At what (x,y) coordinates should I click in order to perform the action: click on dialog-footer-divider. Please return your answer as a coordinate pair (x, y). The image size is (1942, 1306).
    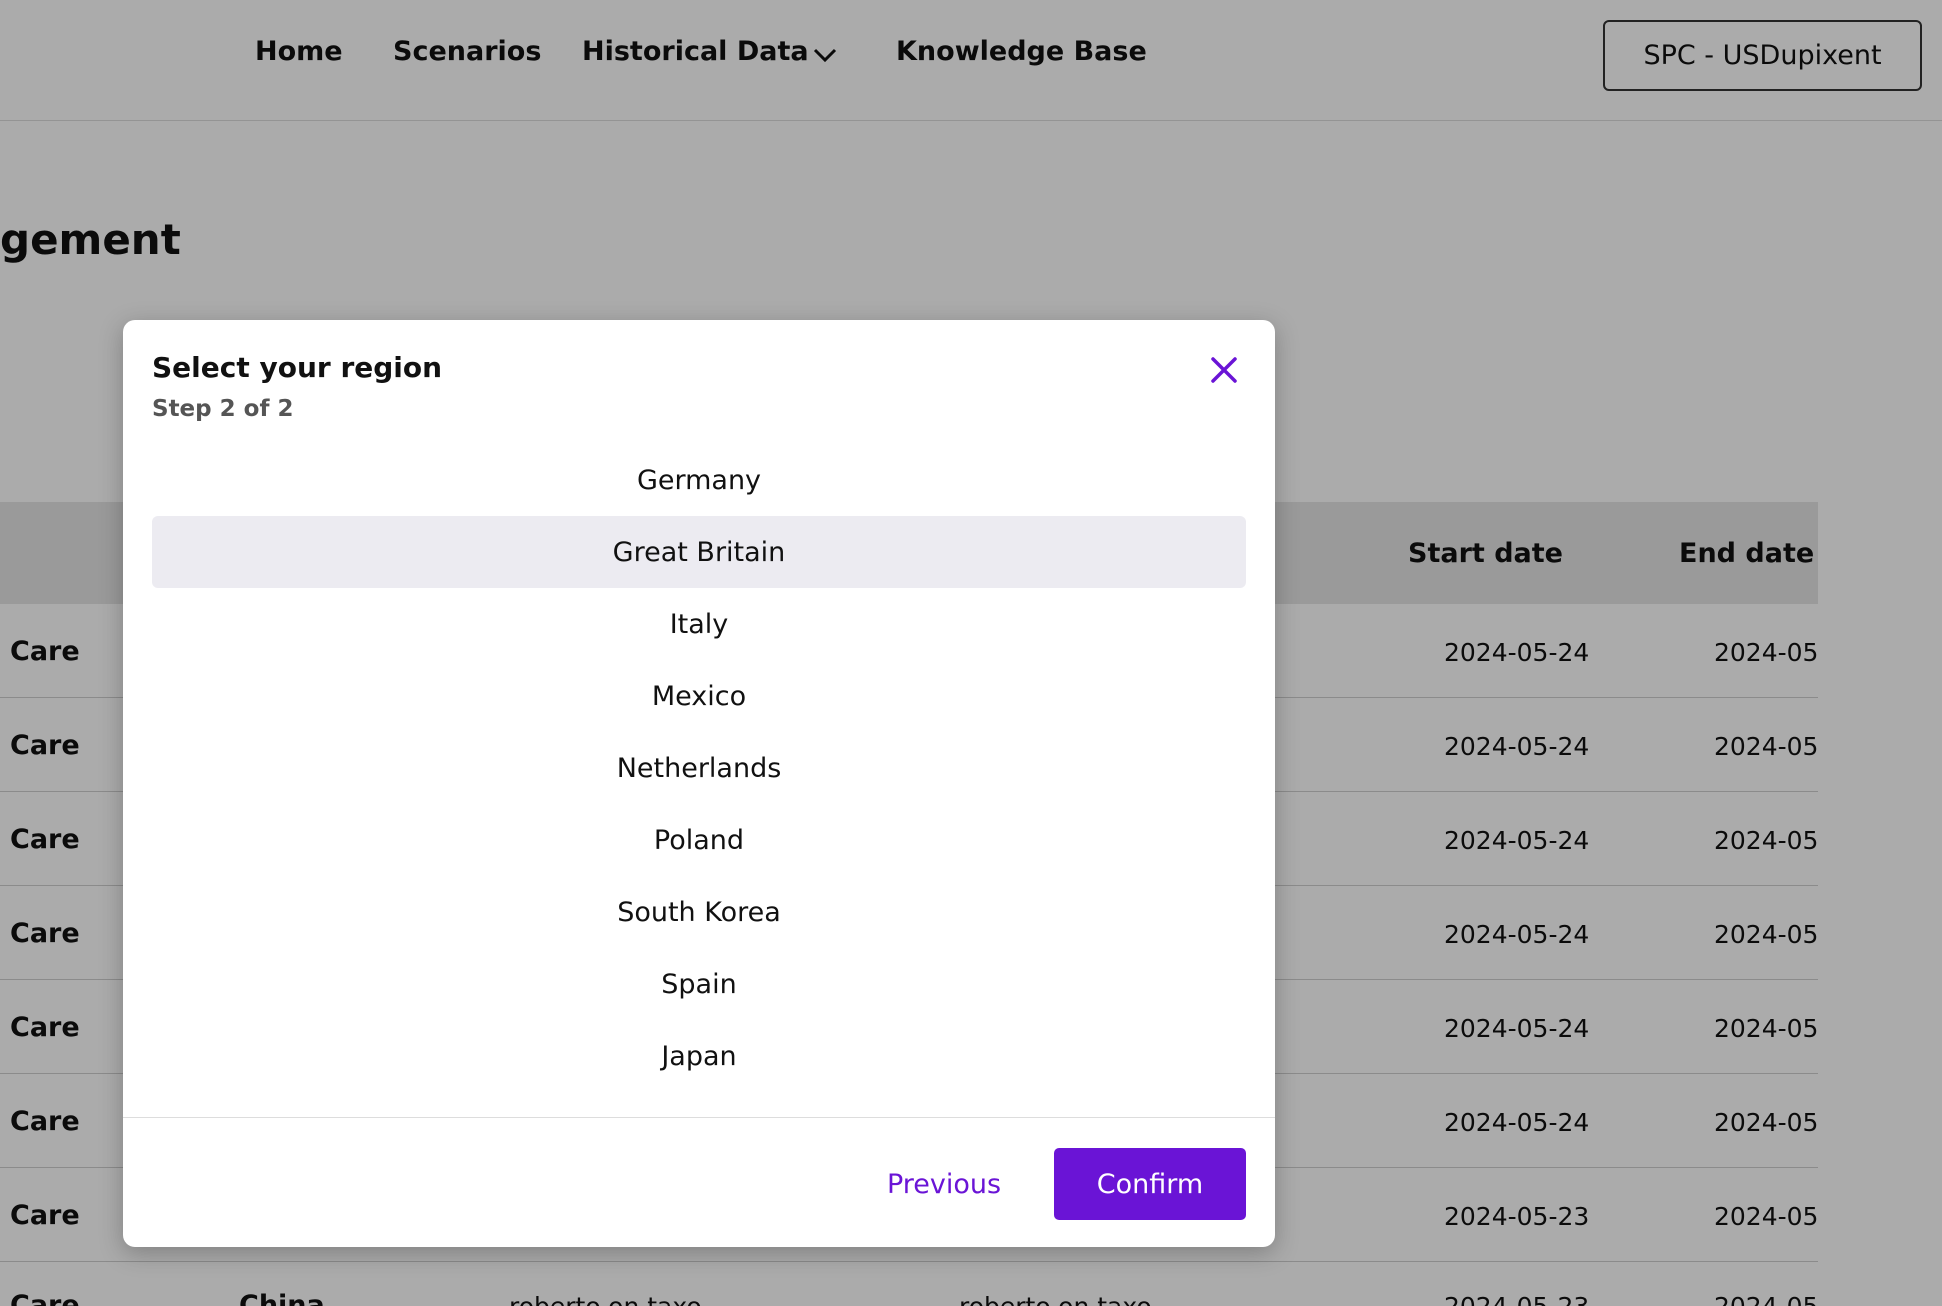
    Looking at the image, I should click on (699, 1117).